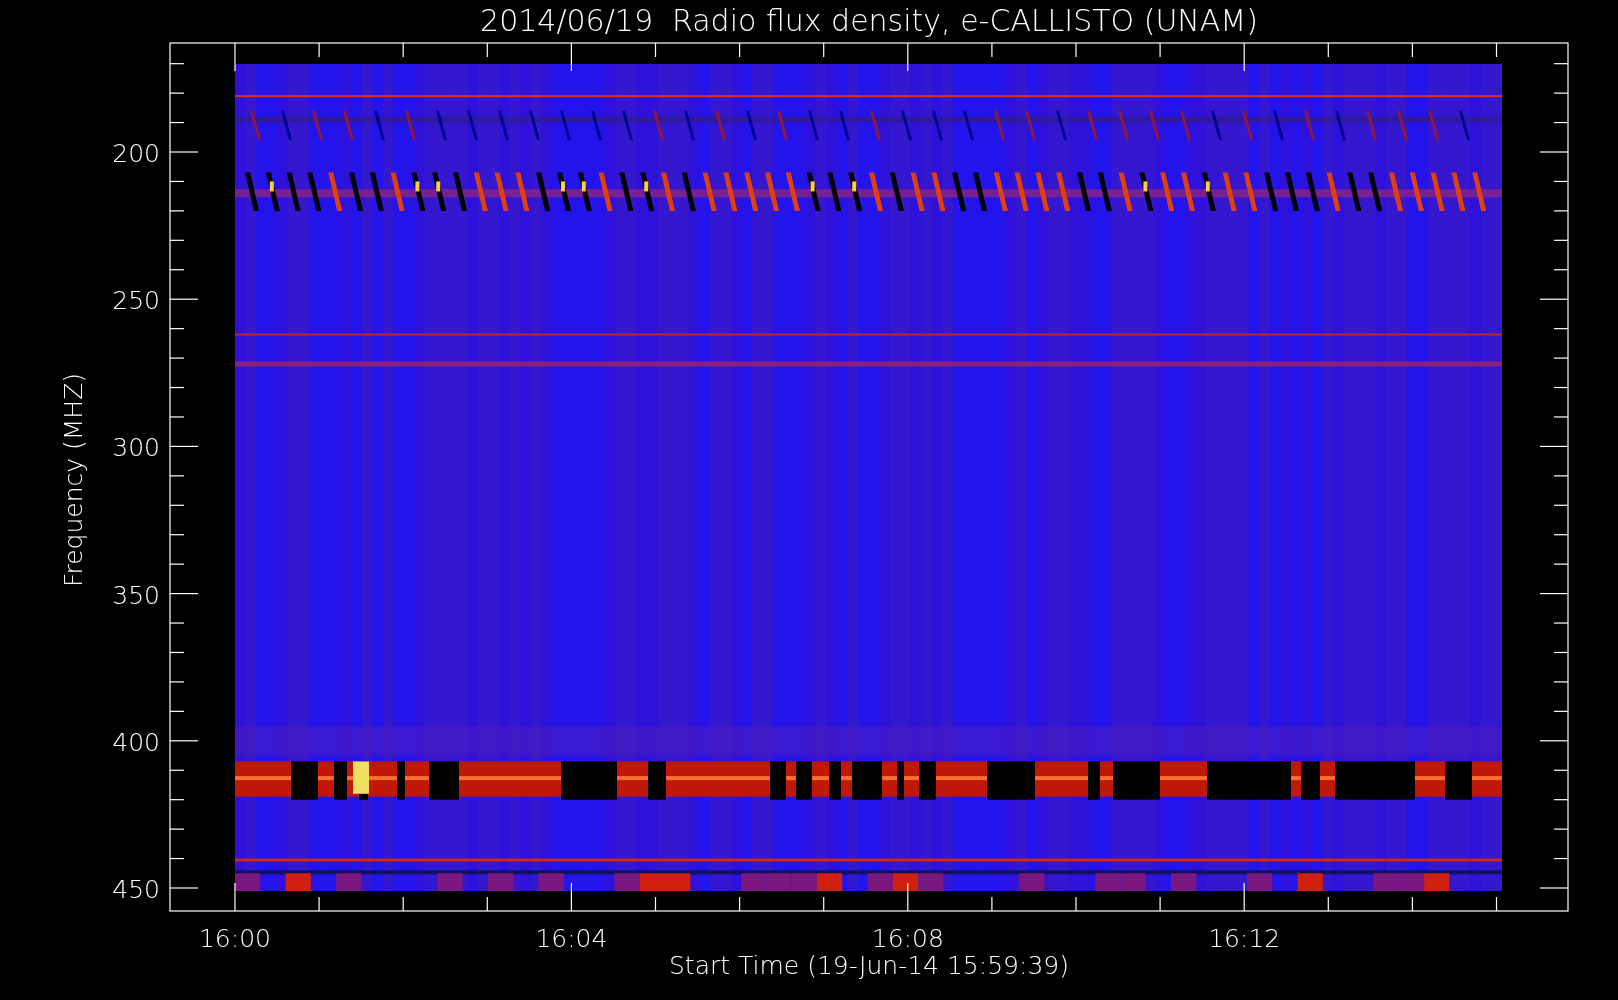 This screenshot has width=1618, height=1000. I want to click on y-tick-label: 250, so click(136, 301).